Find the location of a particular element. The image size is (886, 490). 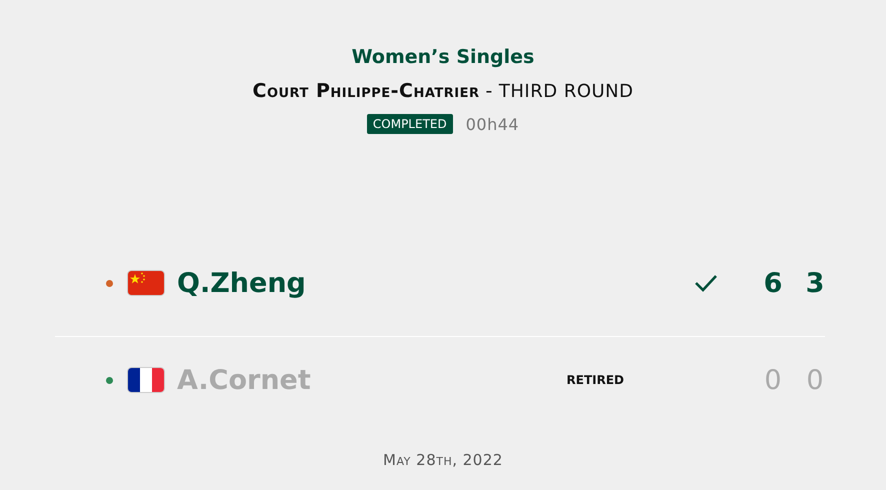

player-name: A.Cornet is located at coordinates (244, 380).